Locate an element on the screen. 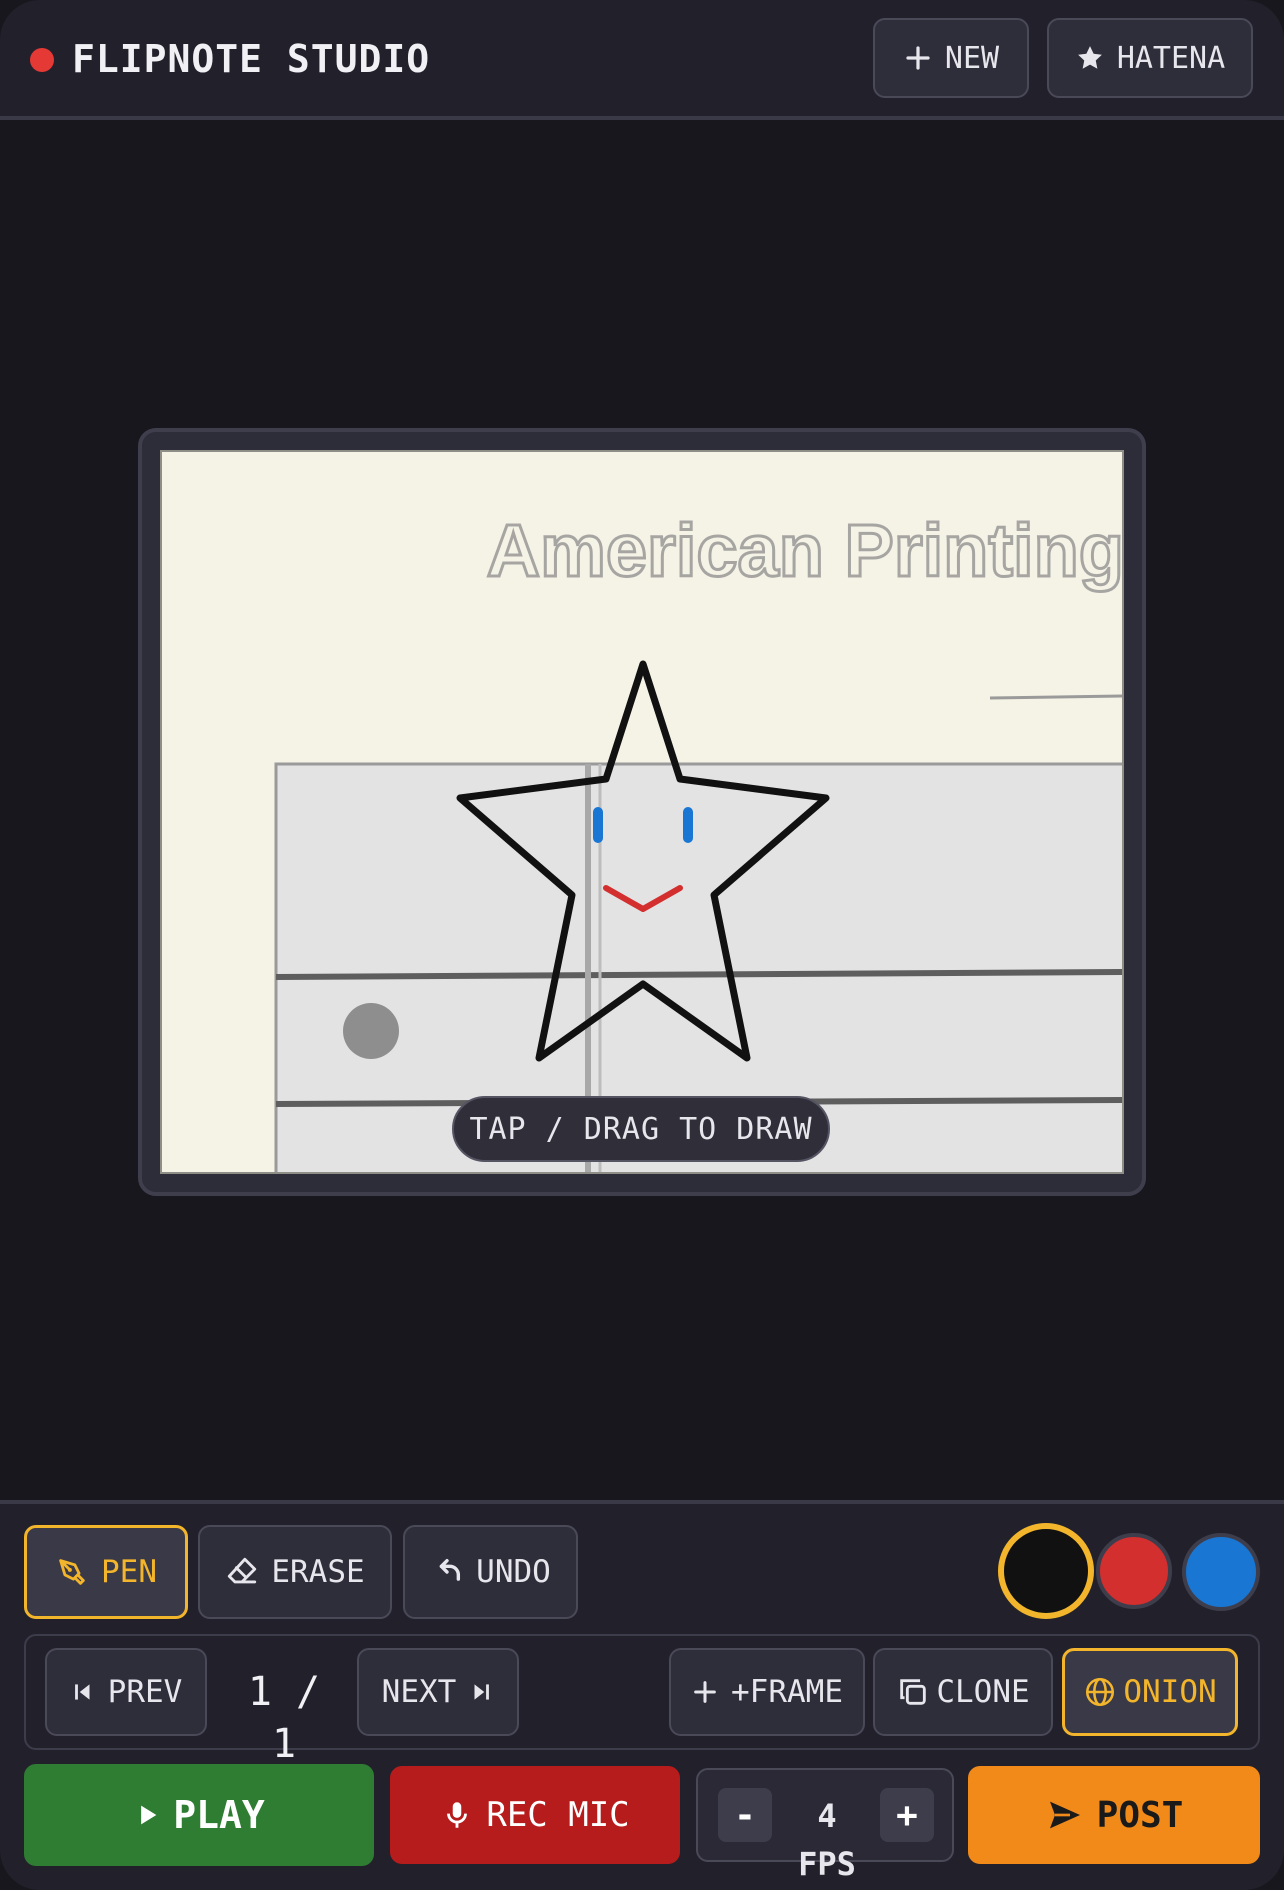 The height and width of the screenshot is (1890, 1284). undo-button: UNDO is located at coordinates (490, 1572).